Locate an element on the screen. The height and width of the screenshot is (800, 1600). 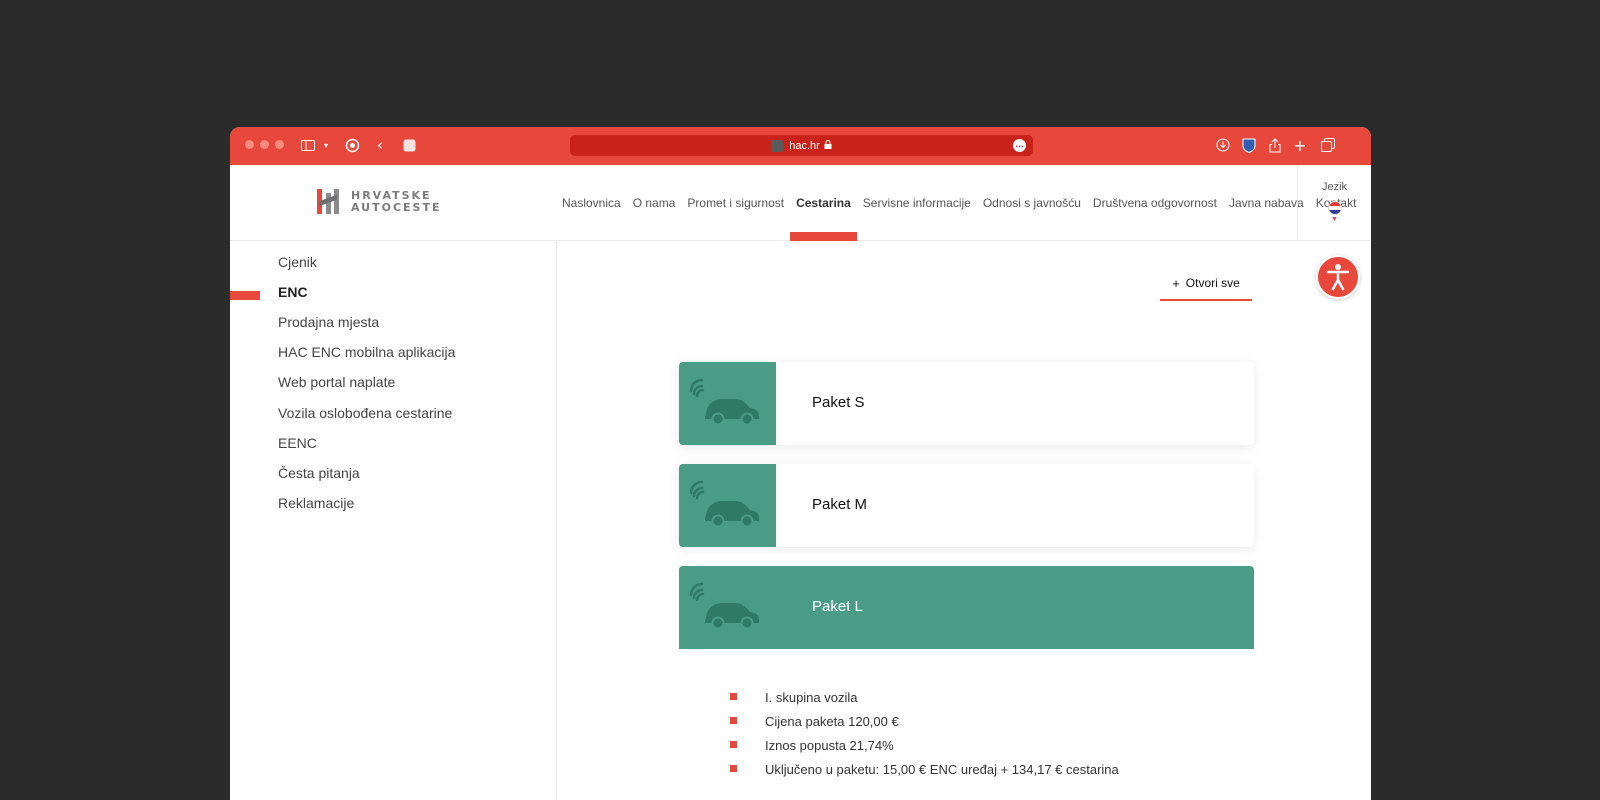
list-item: I. skupina vozila is located at coordinates (794, 697).